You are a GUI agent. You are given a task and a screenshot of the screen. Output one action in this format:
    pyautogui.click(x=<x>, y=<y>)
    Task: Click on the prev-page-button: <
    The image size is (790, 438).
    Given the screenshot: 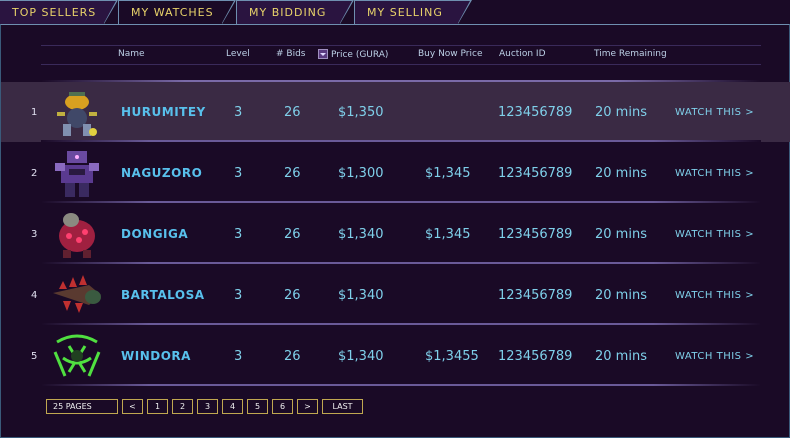 What is the action you would take?
    pyautogui.click(x=132, y=406)
    